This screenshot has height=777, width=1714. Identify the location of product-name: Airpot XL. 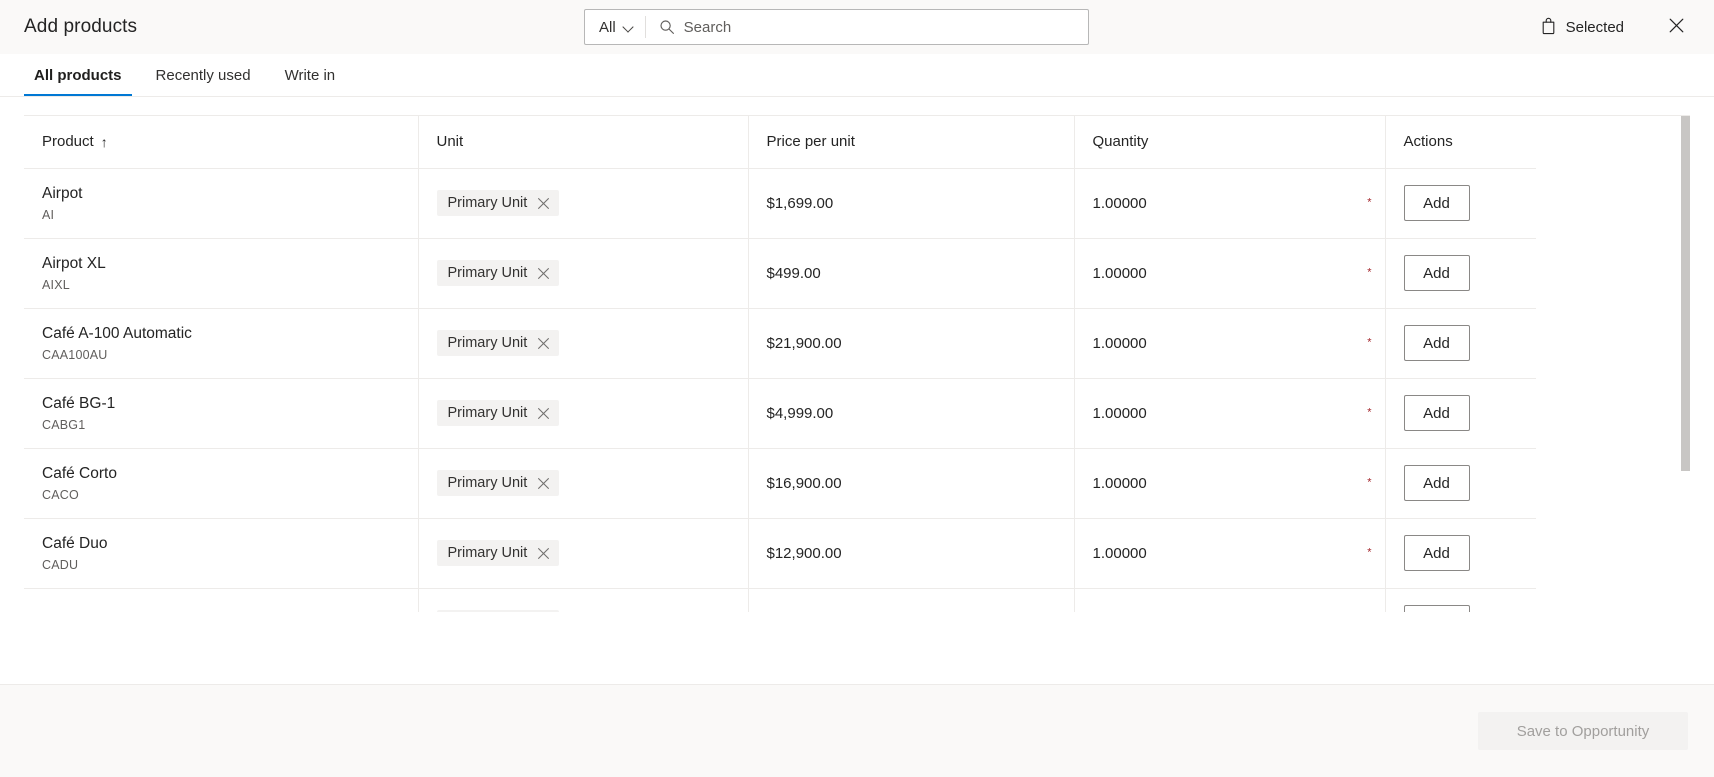
(74, 263).